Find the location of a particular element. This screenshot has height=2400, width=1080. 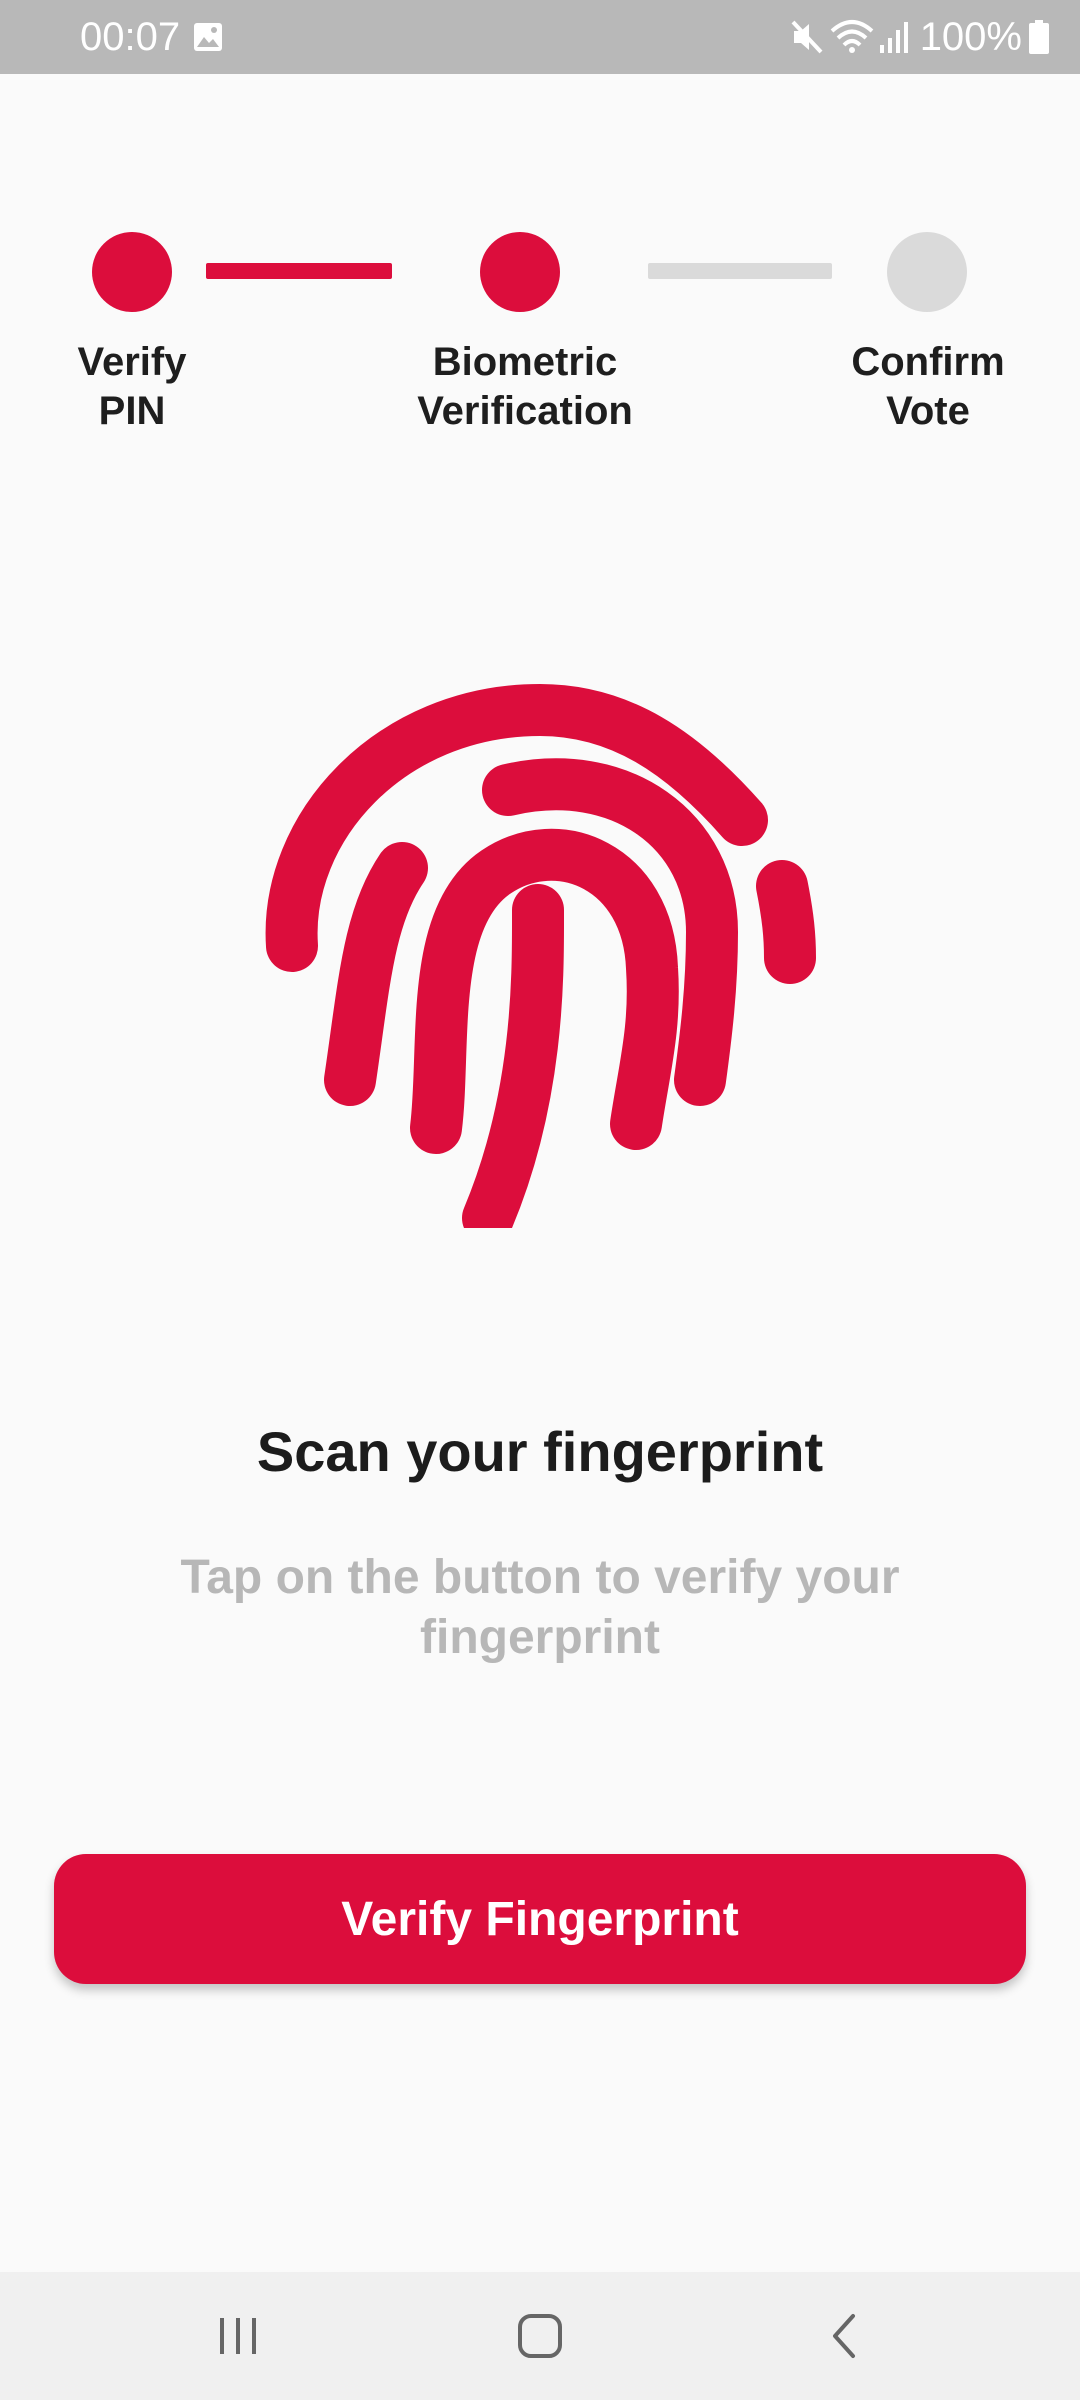

scan-title: Scan your fingerprint is located at coordinates (540, 1451).